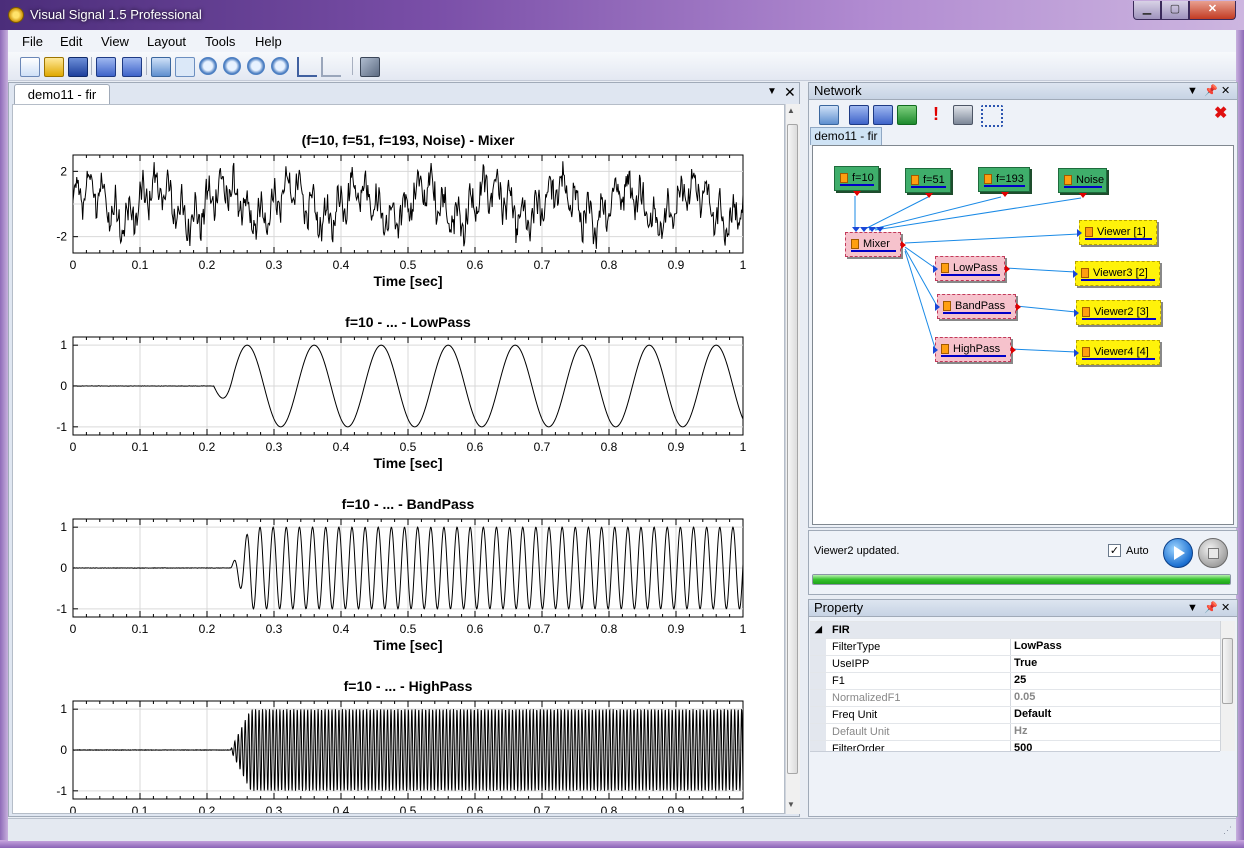 This screenshot has width=1244, height=848. I want to click on scroll-down-icon: ▼, so click(791, 804).